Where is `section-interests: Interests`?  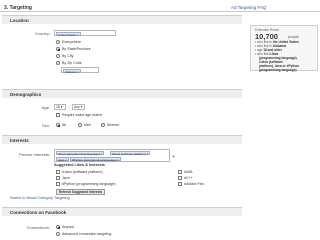
section-interests: Interests is located at coordinates (122, 139).